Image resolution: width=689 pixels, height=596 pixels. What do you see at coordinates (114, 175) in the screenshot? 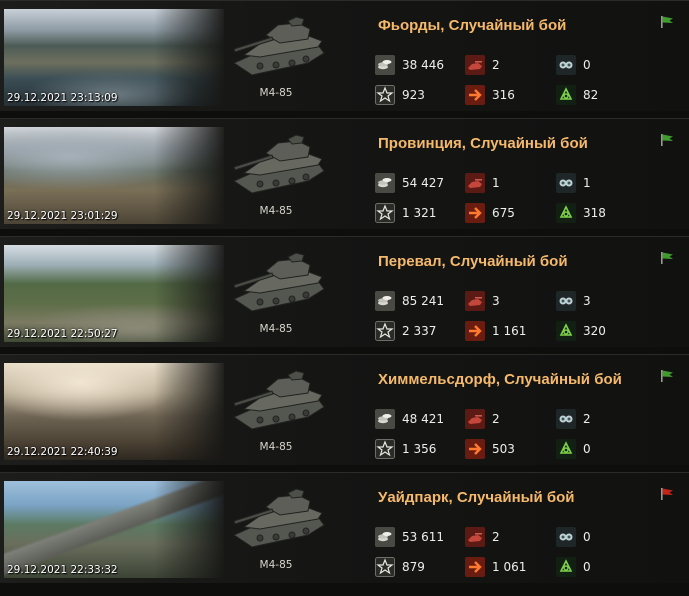
I see `map-preview-image: 29.12.2021 23:01:29` at bounding box center [114, 175].